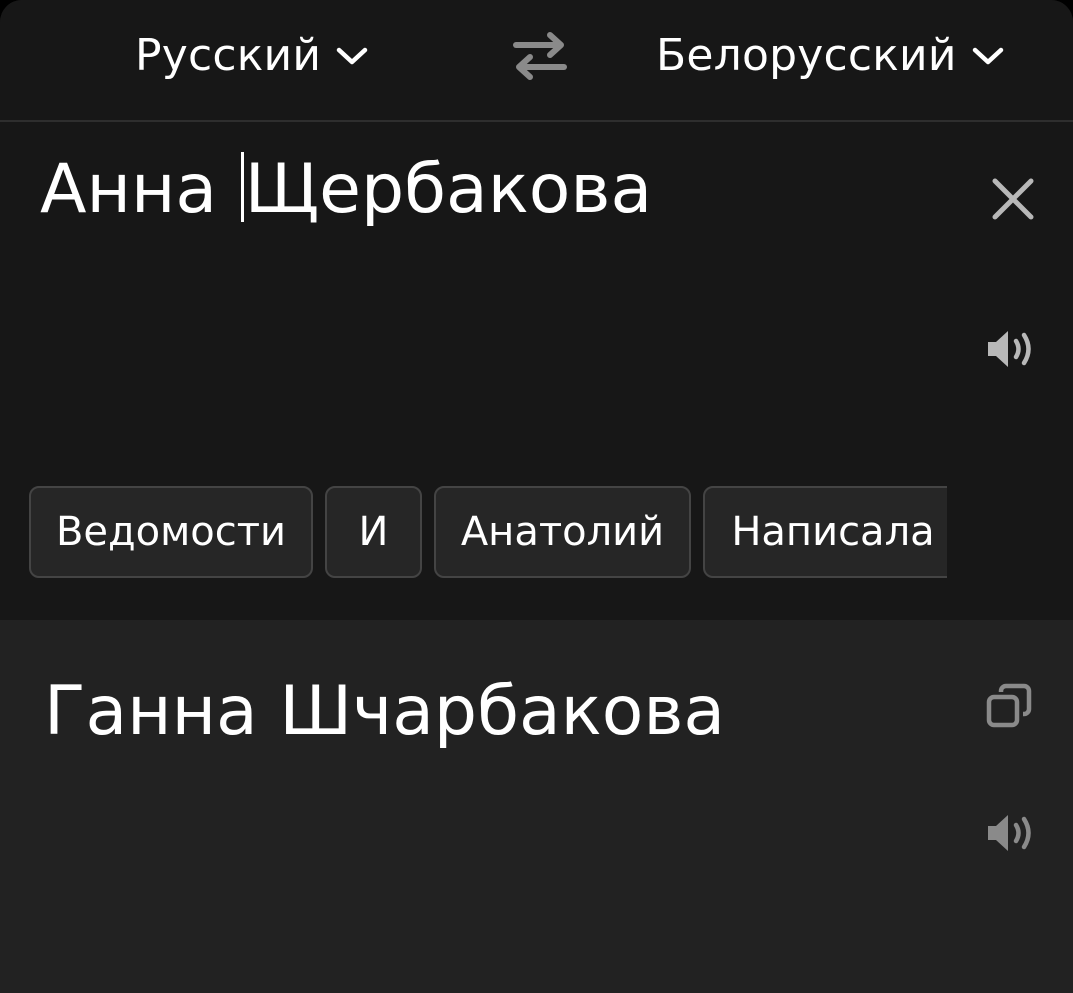 The image size is (1073, 993). I want to click on target-language-label: Белорусский, so click(806, 55).